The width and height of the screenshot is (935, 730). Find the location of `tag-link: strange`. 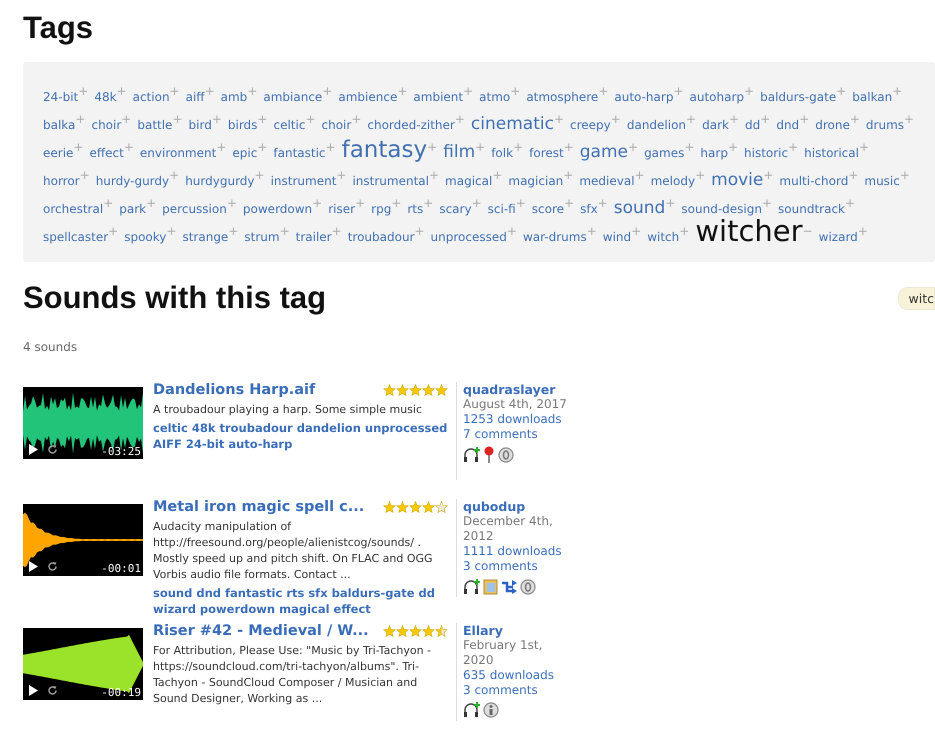

tag-link: strange is located at coordinates (205, 237).